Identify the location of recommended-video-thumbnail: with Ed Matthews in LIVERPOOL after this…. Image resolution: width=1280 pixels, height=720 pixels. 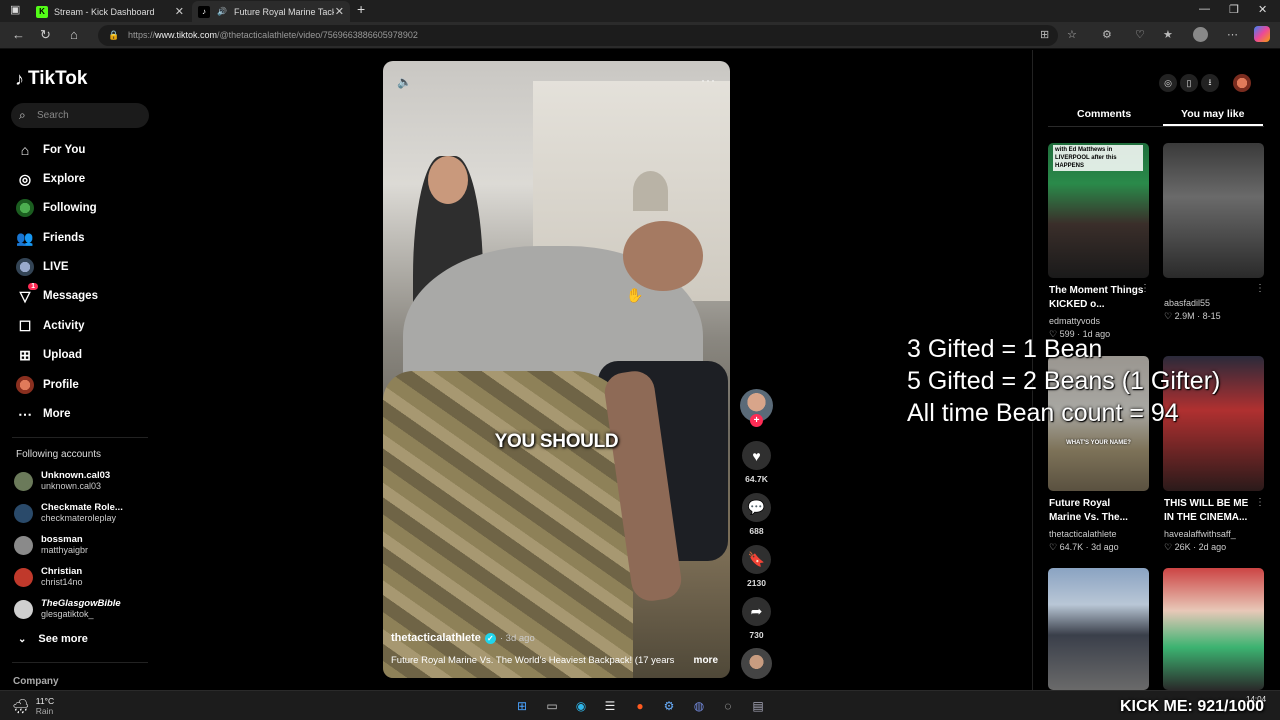
(1098, 210).